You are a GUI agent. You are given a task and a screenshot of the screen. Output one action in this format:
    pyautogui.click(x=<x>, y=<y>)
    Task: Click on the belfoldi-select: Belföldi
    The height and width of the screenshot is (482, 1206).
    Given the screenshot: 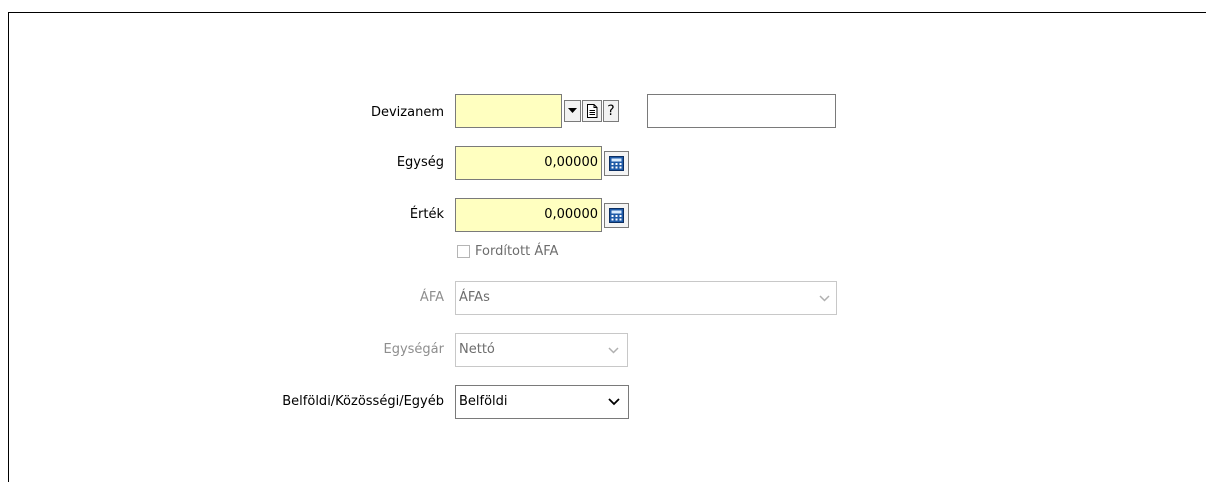 What is the action you would take?
    pyautogui.click(x=542, y=402)
    